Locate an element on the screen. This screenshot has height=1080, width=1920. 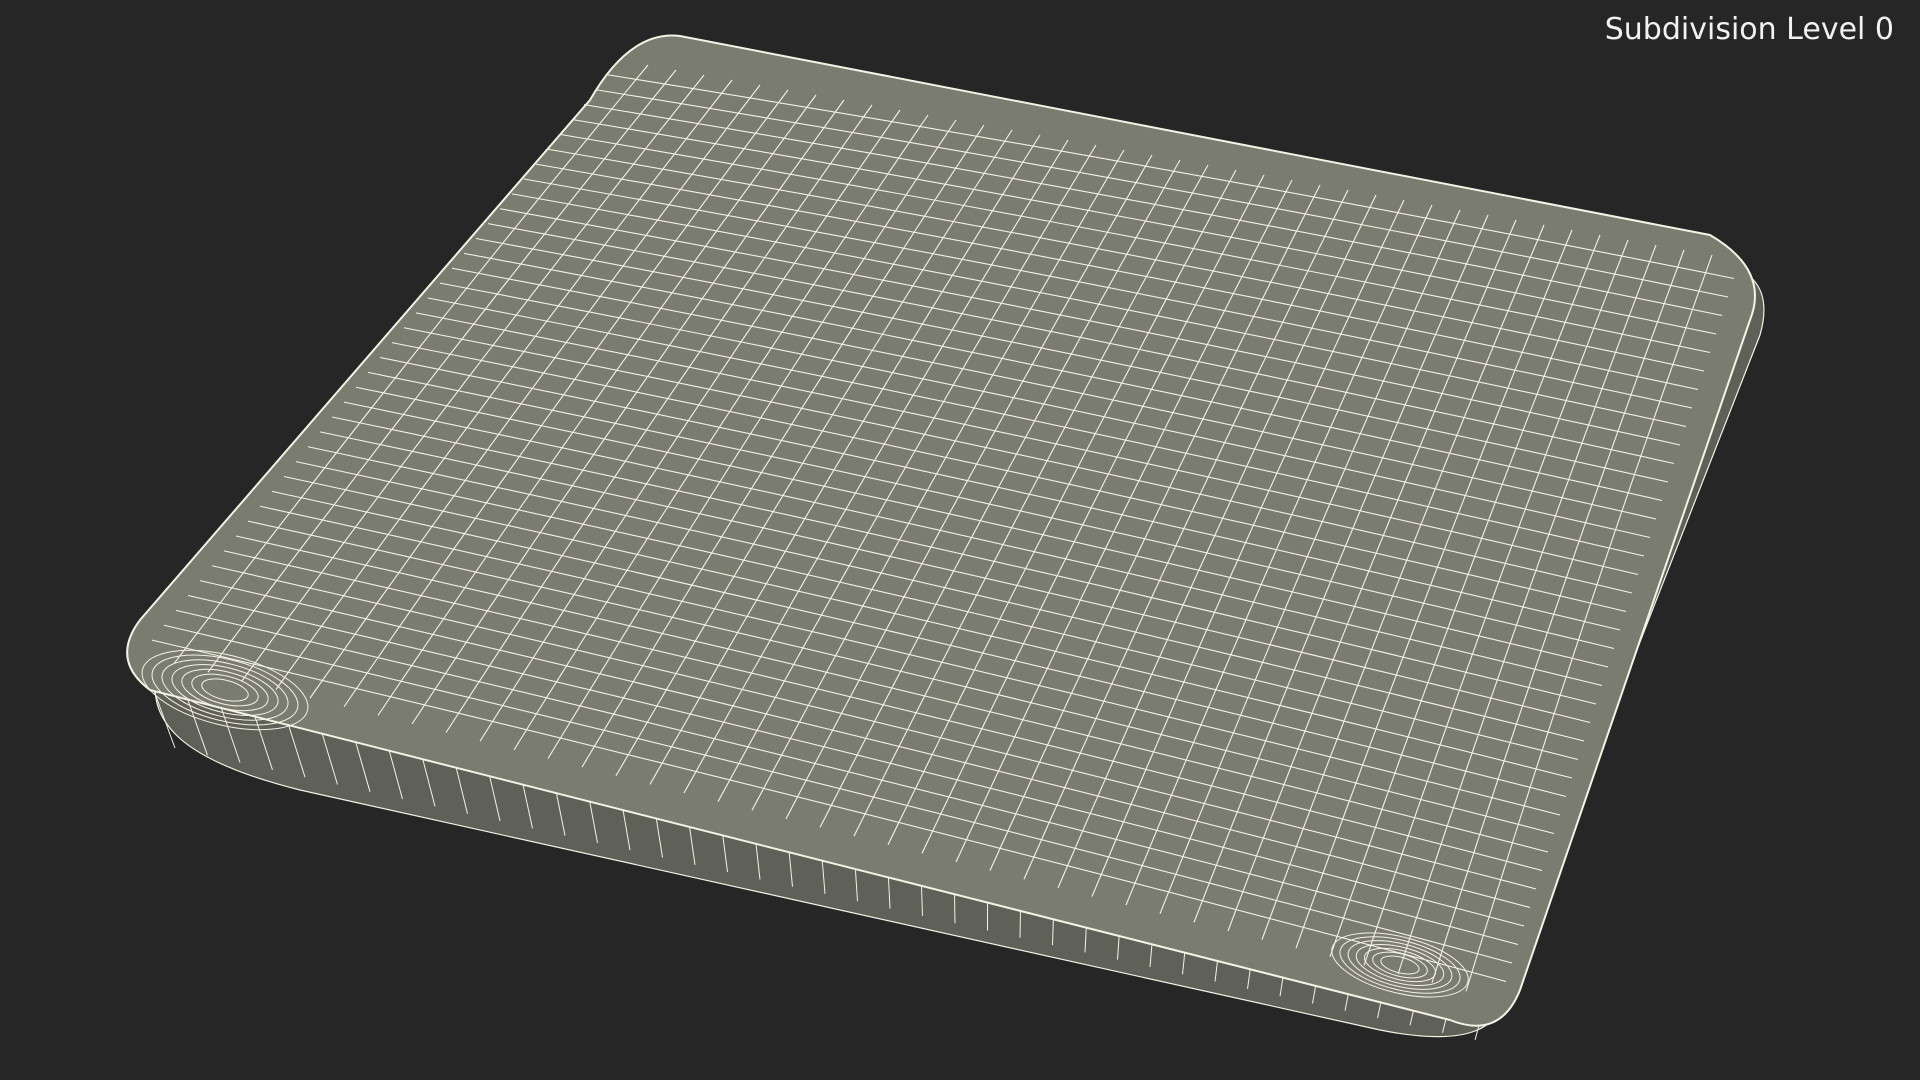
subdivision-level-label: Subdivision Level 0 is located at coordinates (1749, 29).